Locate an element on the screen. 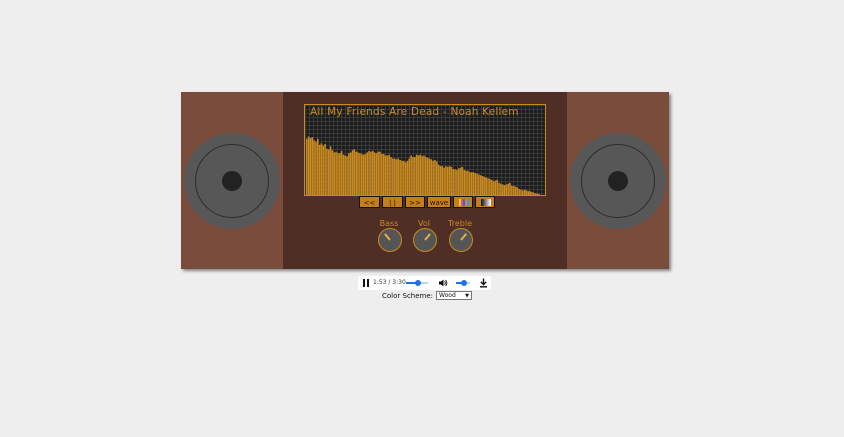  chevron-down-icon: ▼ is located at coordinates (467, 296).